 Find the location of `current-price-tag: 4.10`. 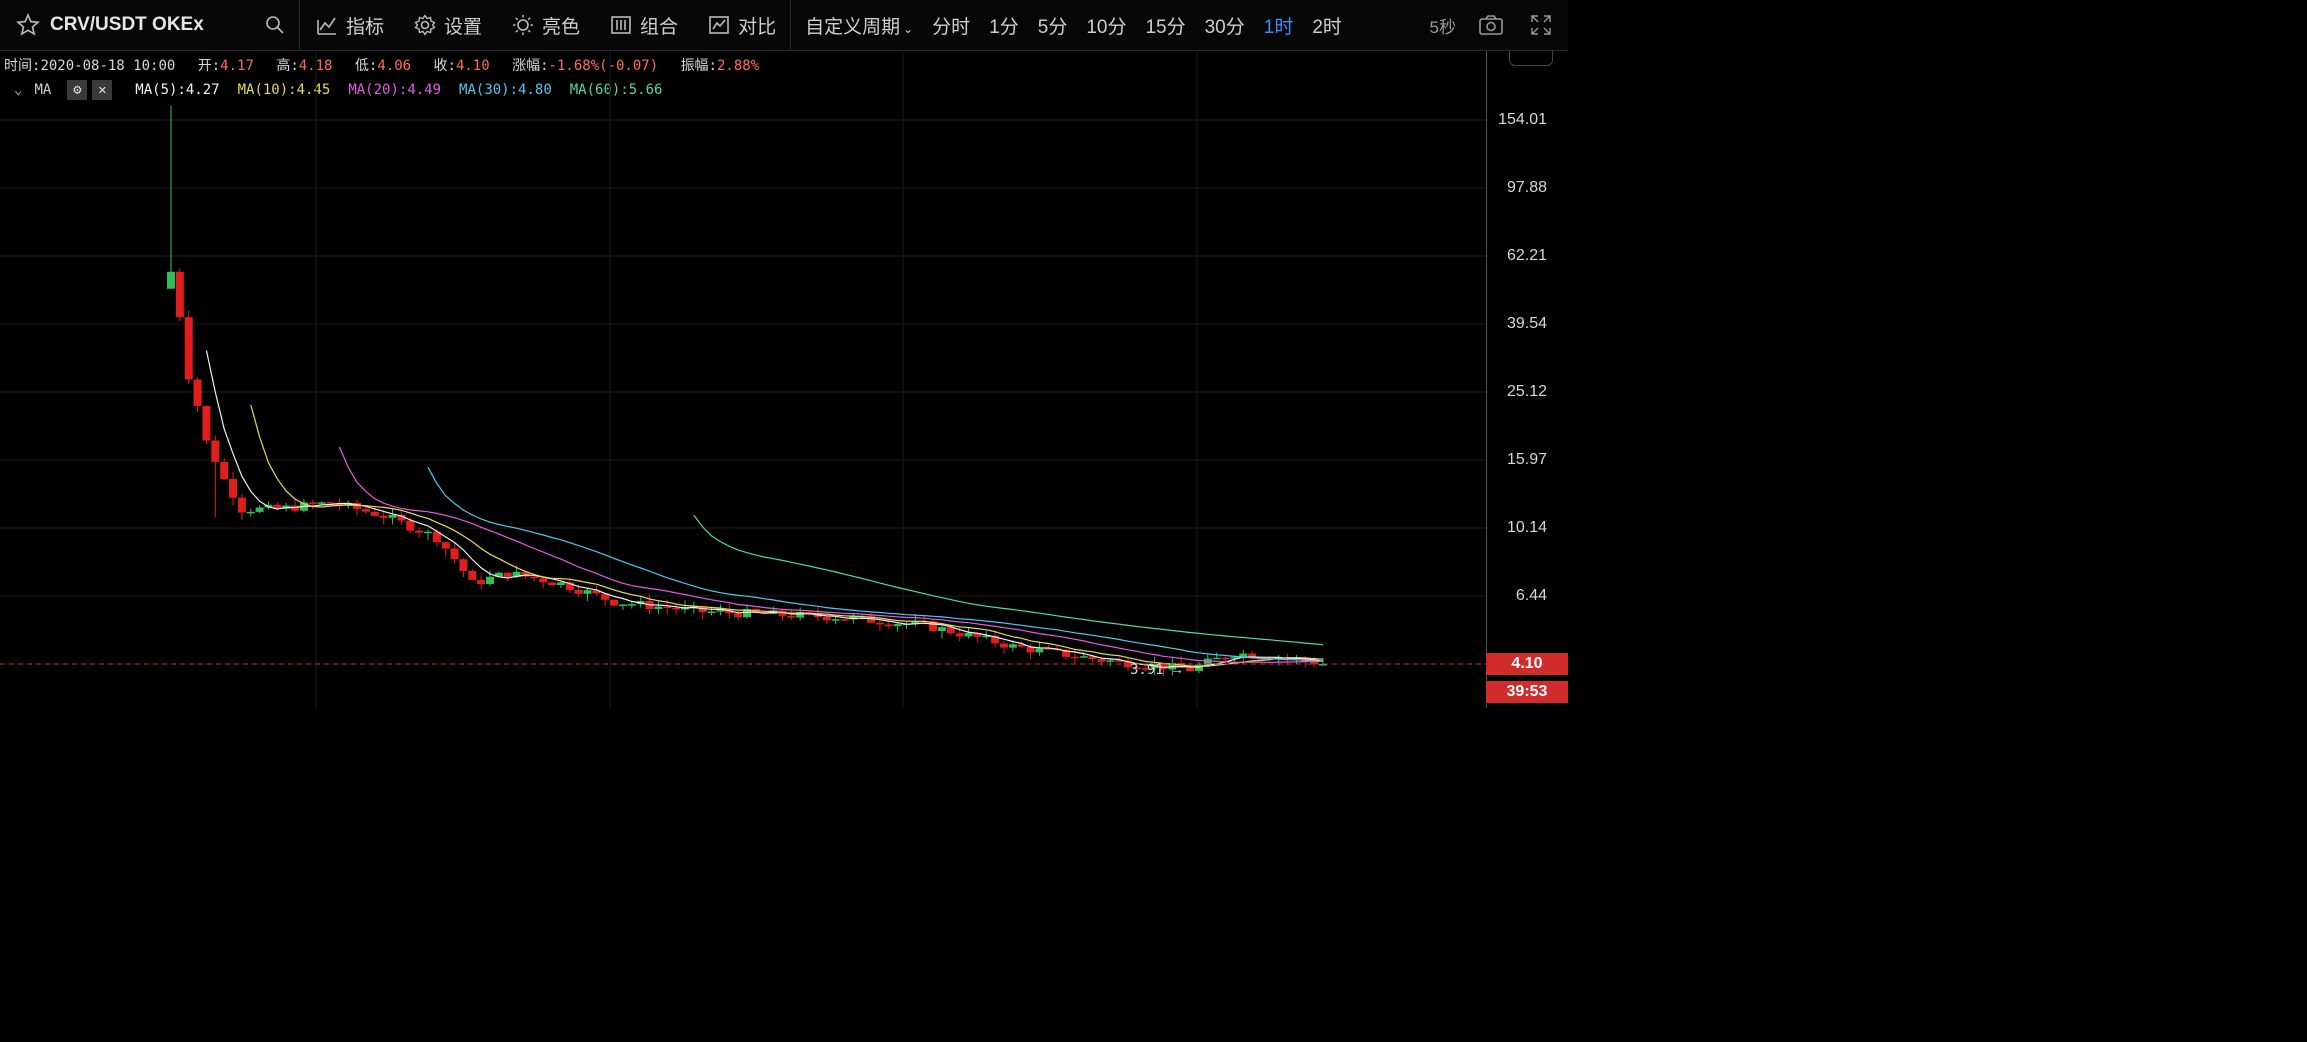

current-price-tag: 4.10 is located at coordinates (1527, 664).